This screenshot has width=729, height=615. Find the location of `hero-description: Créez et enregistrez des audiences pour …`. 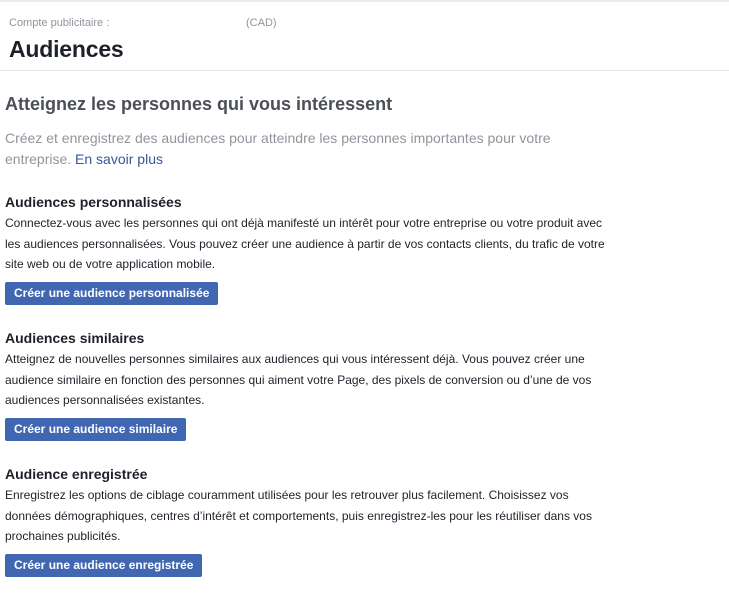

hero-description: Créez et enregistrez des audiences pour … is located at coordinates (300, 149).